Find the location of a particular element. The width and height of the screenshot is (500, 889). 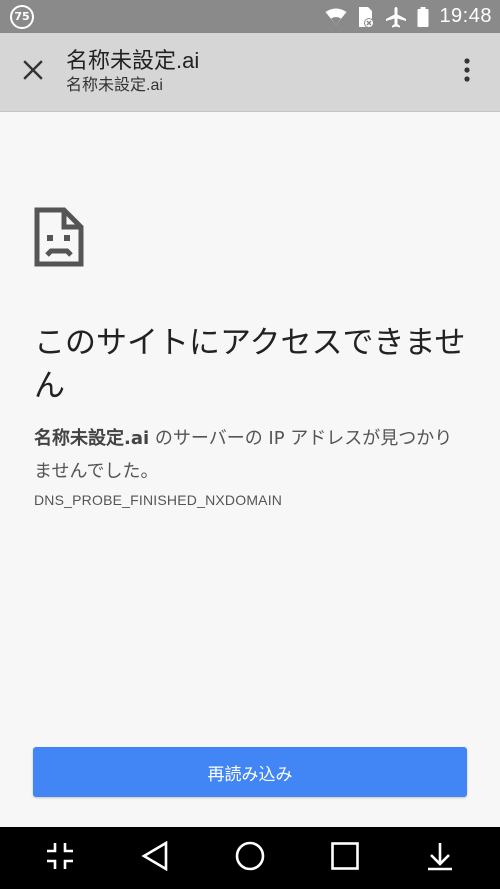

collapse-icon is located at coordinates (60, 858).